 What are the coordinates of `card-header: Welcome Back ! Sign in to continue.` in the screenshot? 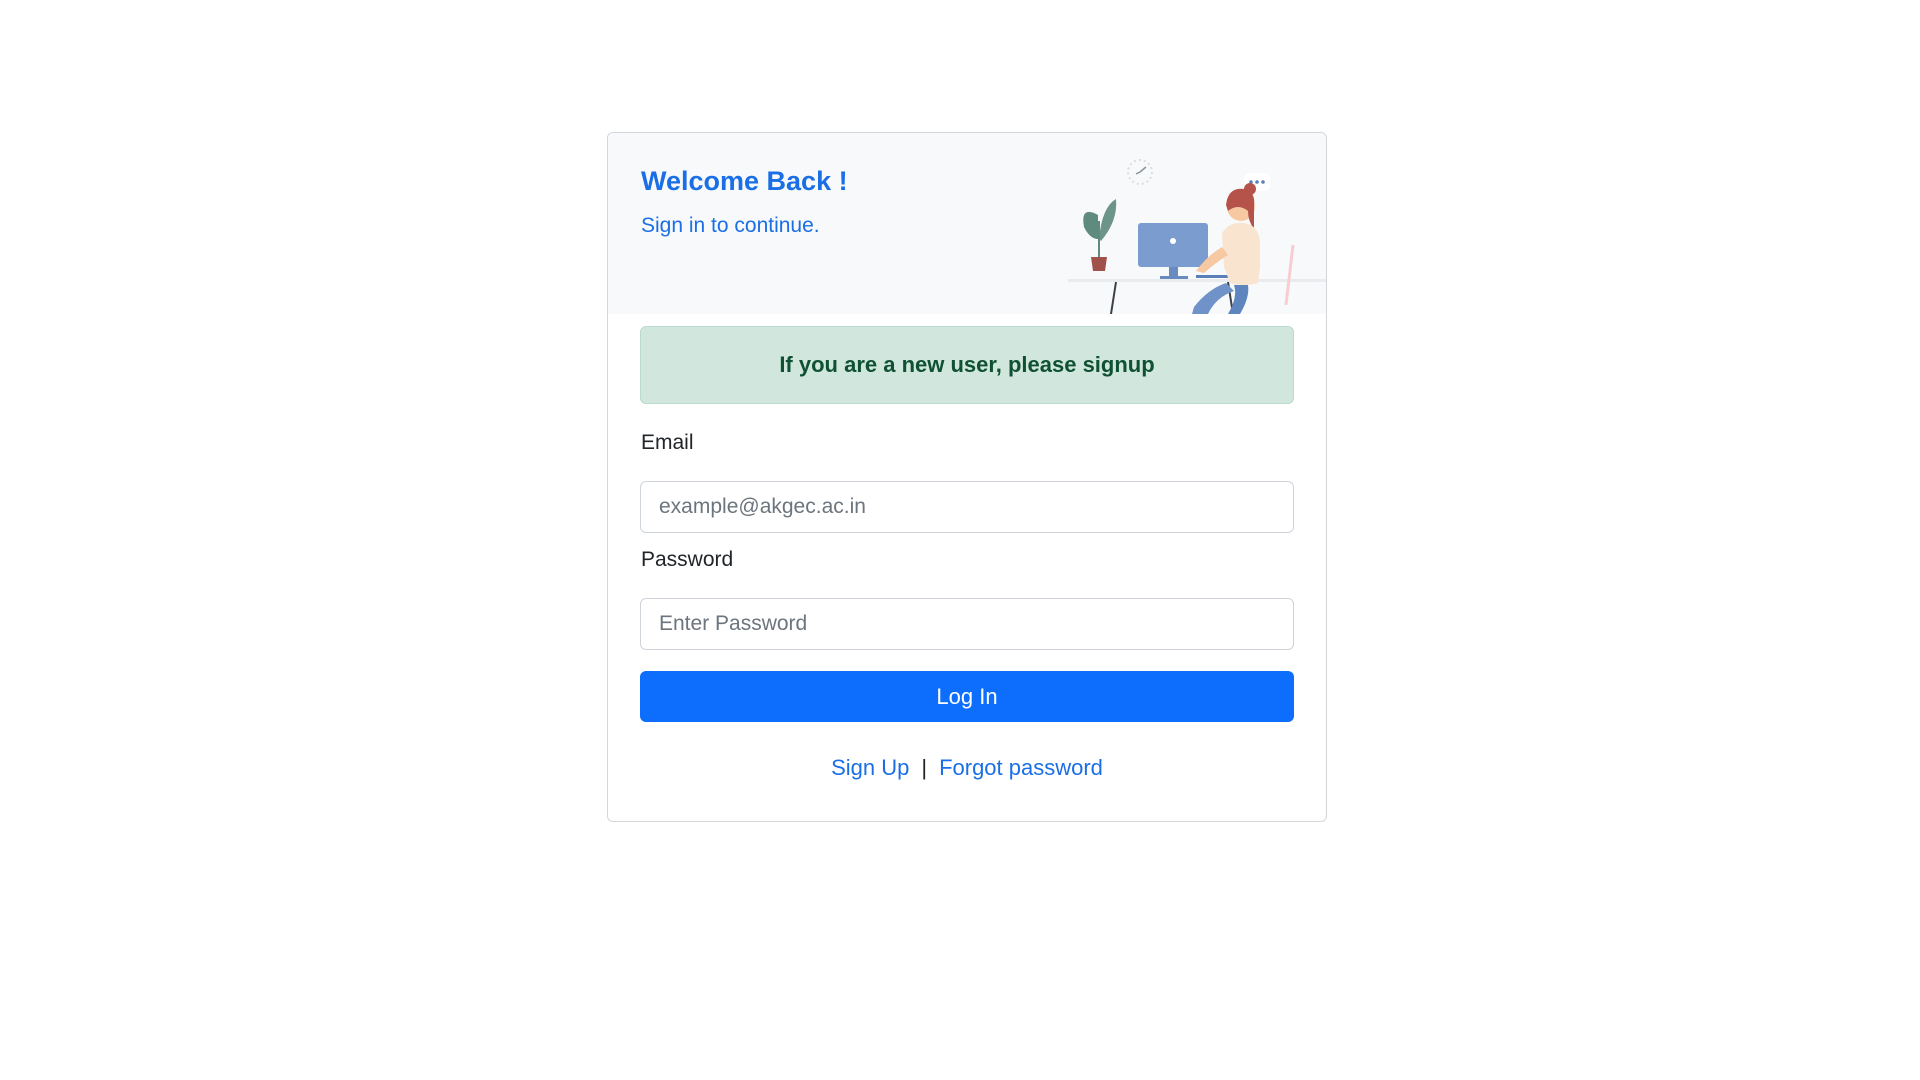 It's located at (967, 223).